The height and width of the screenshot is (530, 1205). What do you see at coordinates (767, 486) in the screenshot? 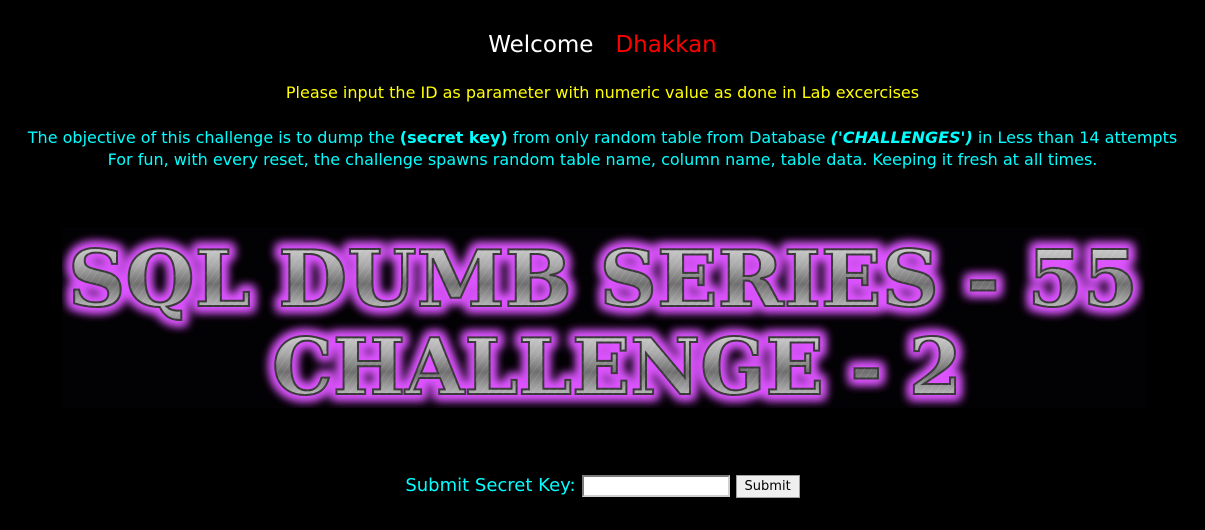
I see `submit-button: Submit` at bounding box center [767, 486].